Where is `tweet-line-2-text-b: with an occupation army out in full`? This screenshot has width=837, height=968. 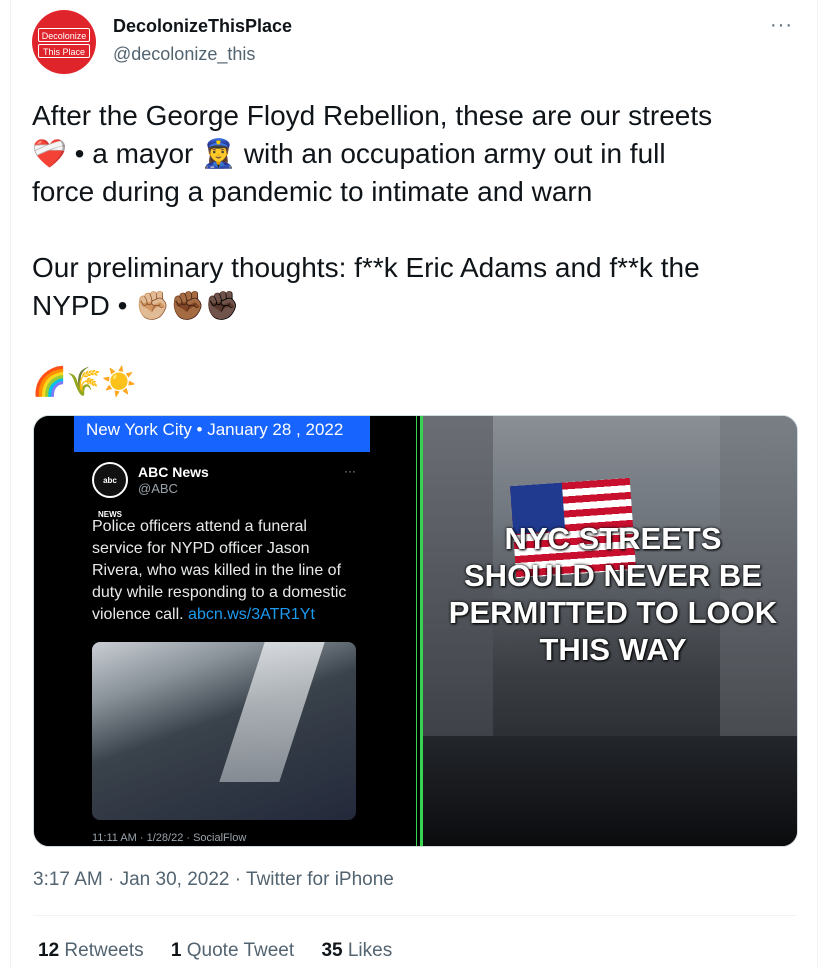
tweet-line-2-text-b: with an occupation army out in full is located at coordinates (451, 153).